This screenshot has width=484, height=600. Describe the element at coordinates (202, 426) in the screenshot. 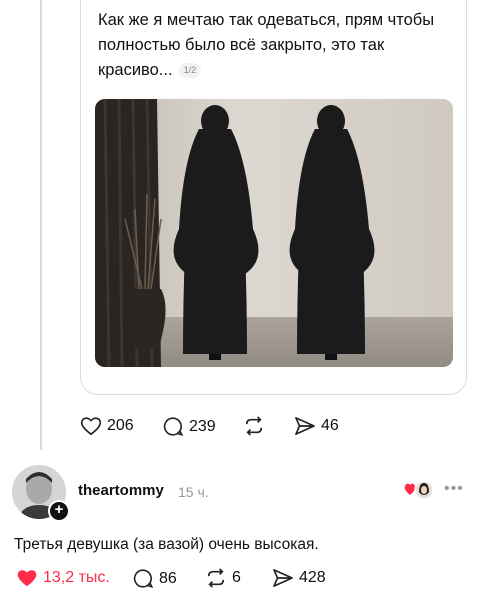

I see `comment-count: 239` at that location.